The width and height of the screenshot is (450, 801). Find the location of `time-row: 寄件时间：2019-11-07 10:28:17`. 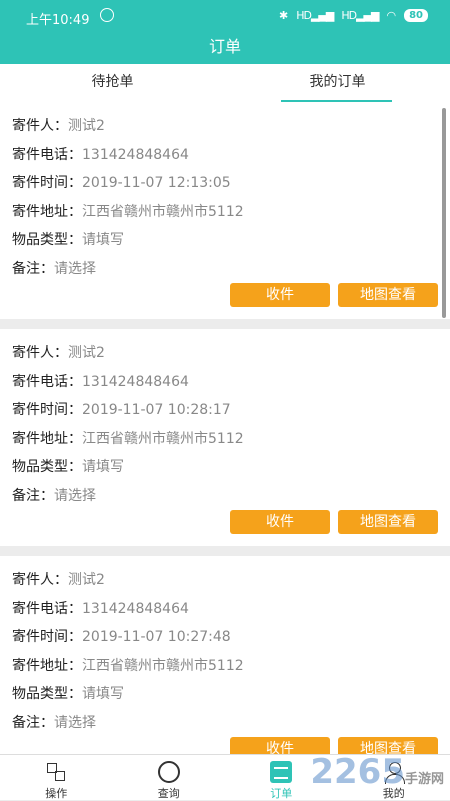

time-row: 寄件时间：2019-11-07 10:28:17 is located at coordinates (225, 410).